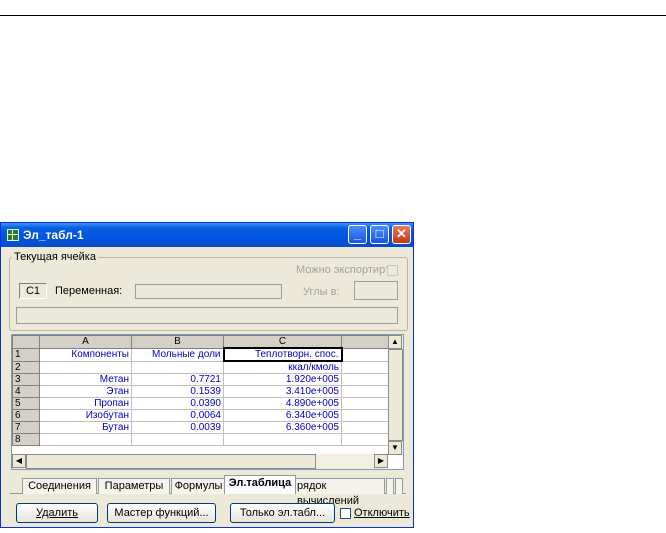 The width and height of the screenshot is (666, 533). I want to click on cell-a4: Этан, so click(85, 391).